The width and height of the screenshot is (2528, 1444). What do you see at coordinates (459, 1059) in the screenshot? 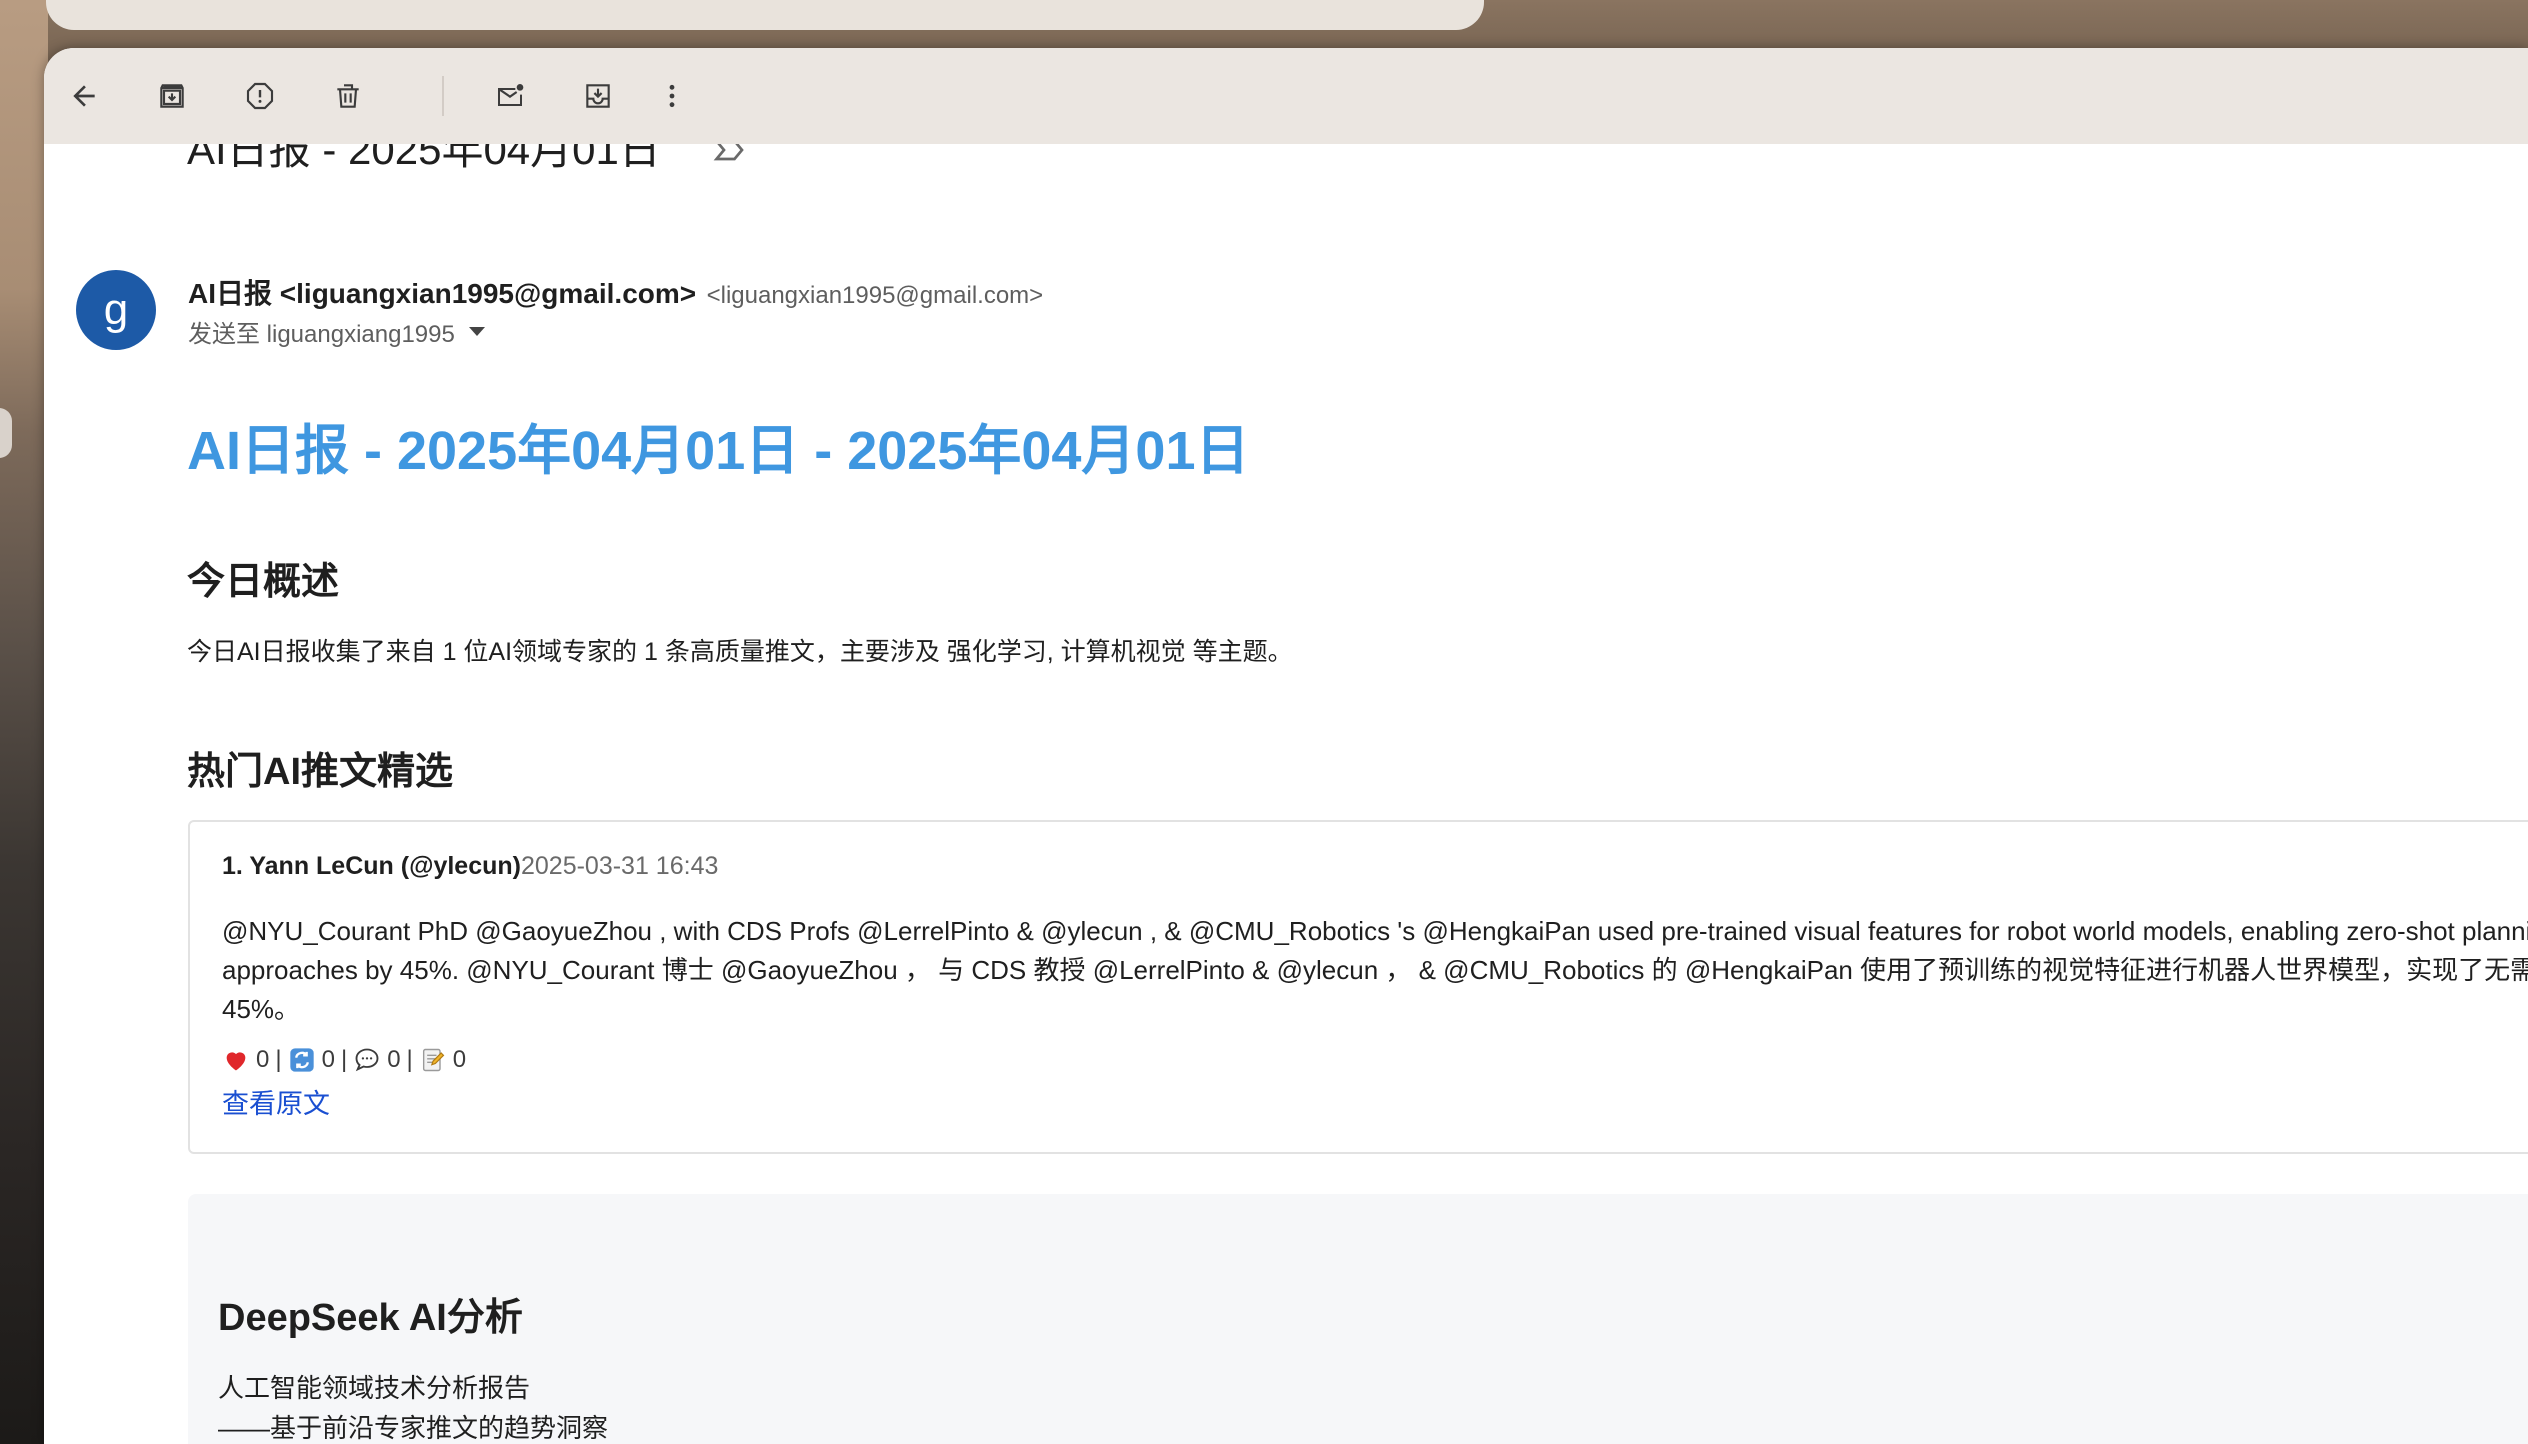
I see `quotes-count: 0` at bounding box center [459, 1059].